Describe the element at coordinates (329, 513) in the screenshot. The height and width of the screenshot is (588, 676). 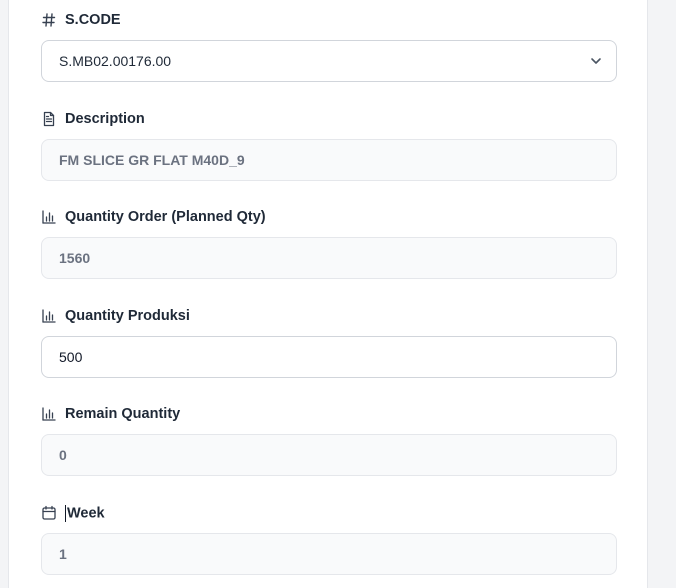
I see `week-label-row: Week` at that location.